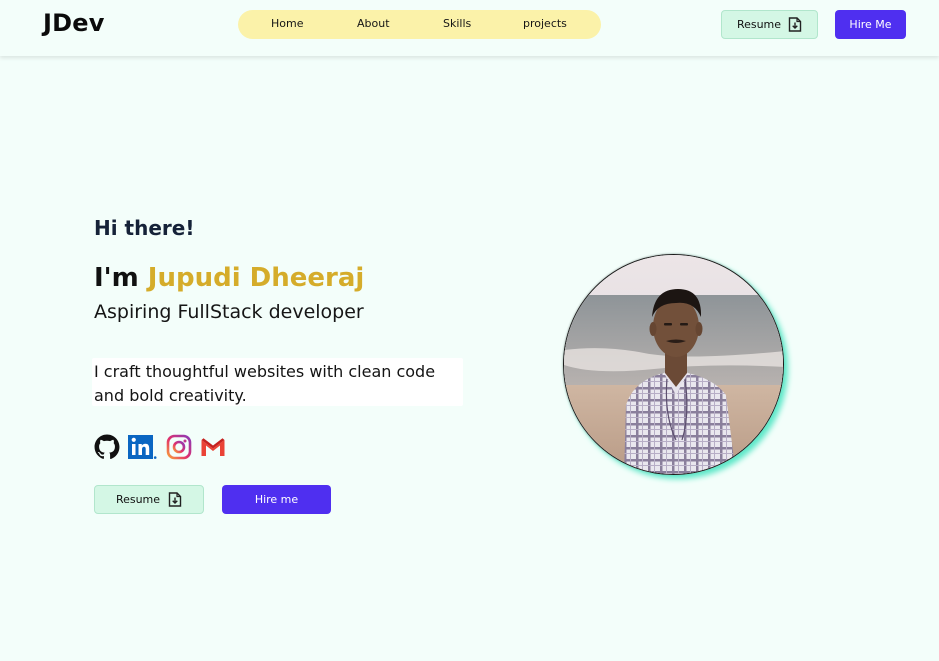  I want to click on header-resume-button: Resume, so click(769, 24).